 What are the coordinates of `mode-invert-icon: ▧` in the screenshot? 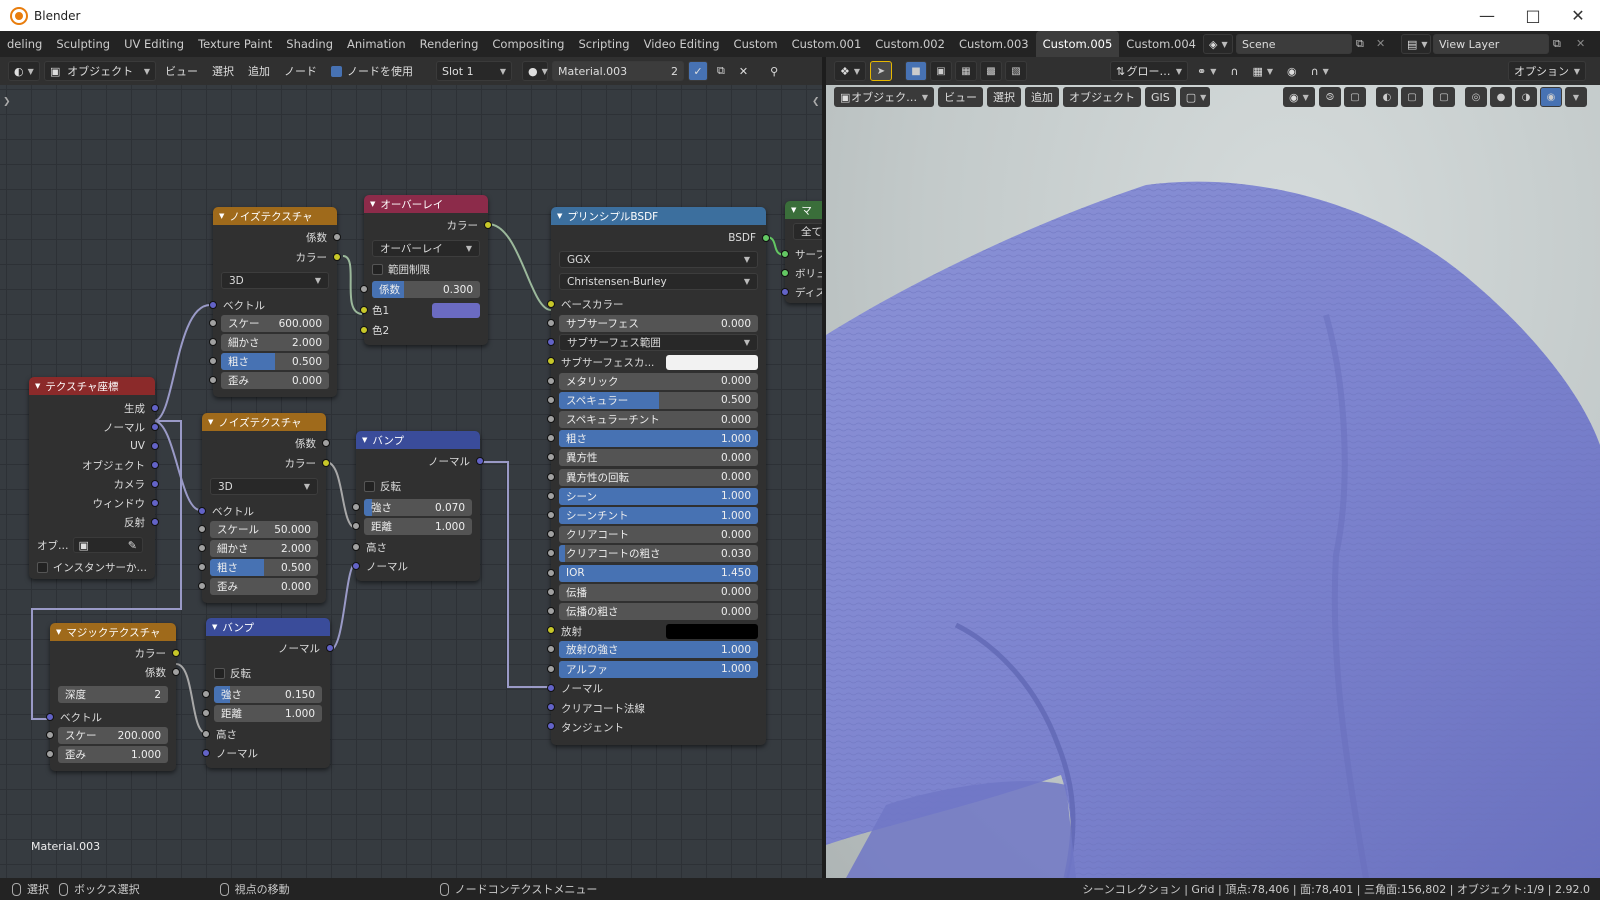 It's located at (1016, 71).